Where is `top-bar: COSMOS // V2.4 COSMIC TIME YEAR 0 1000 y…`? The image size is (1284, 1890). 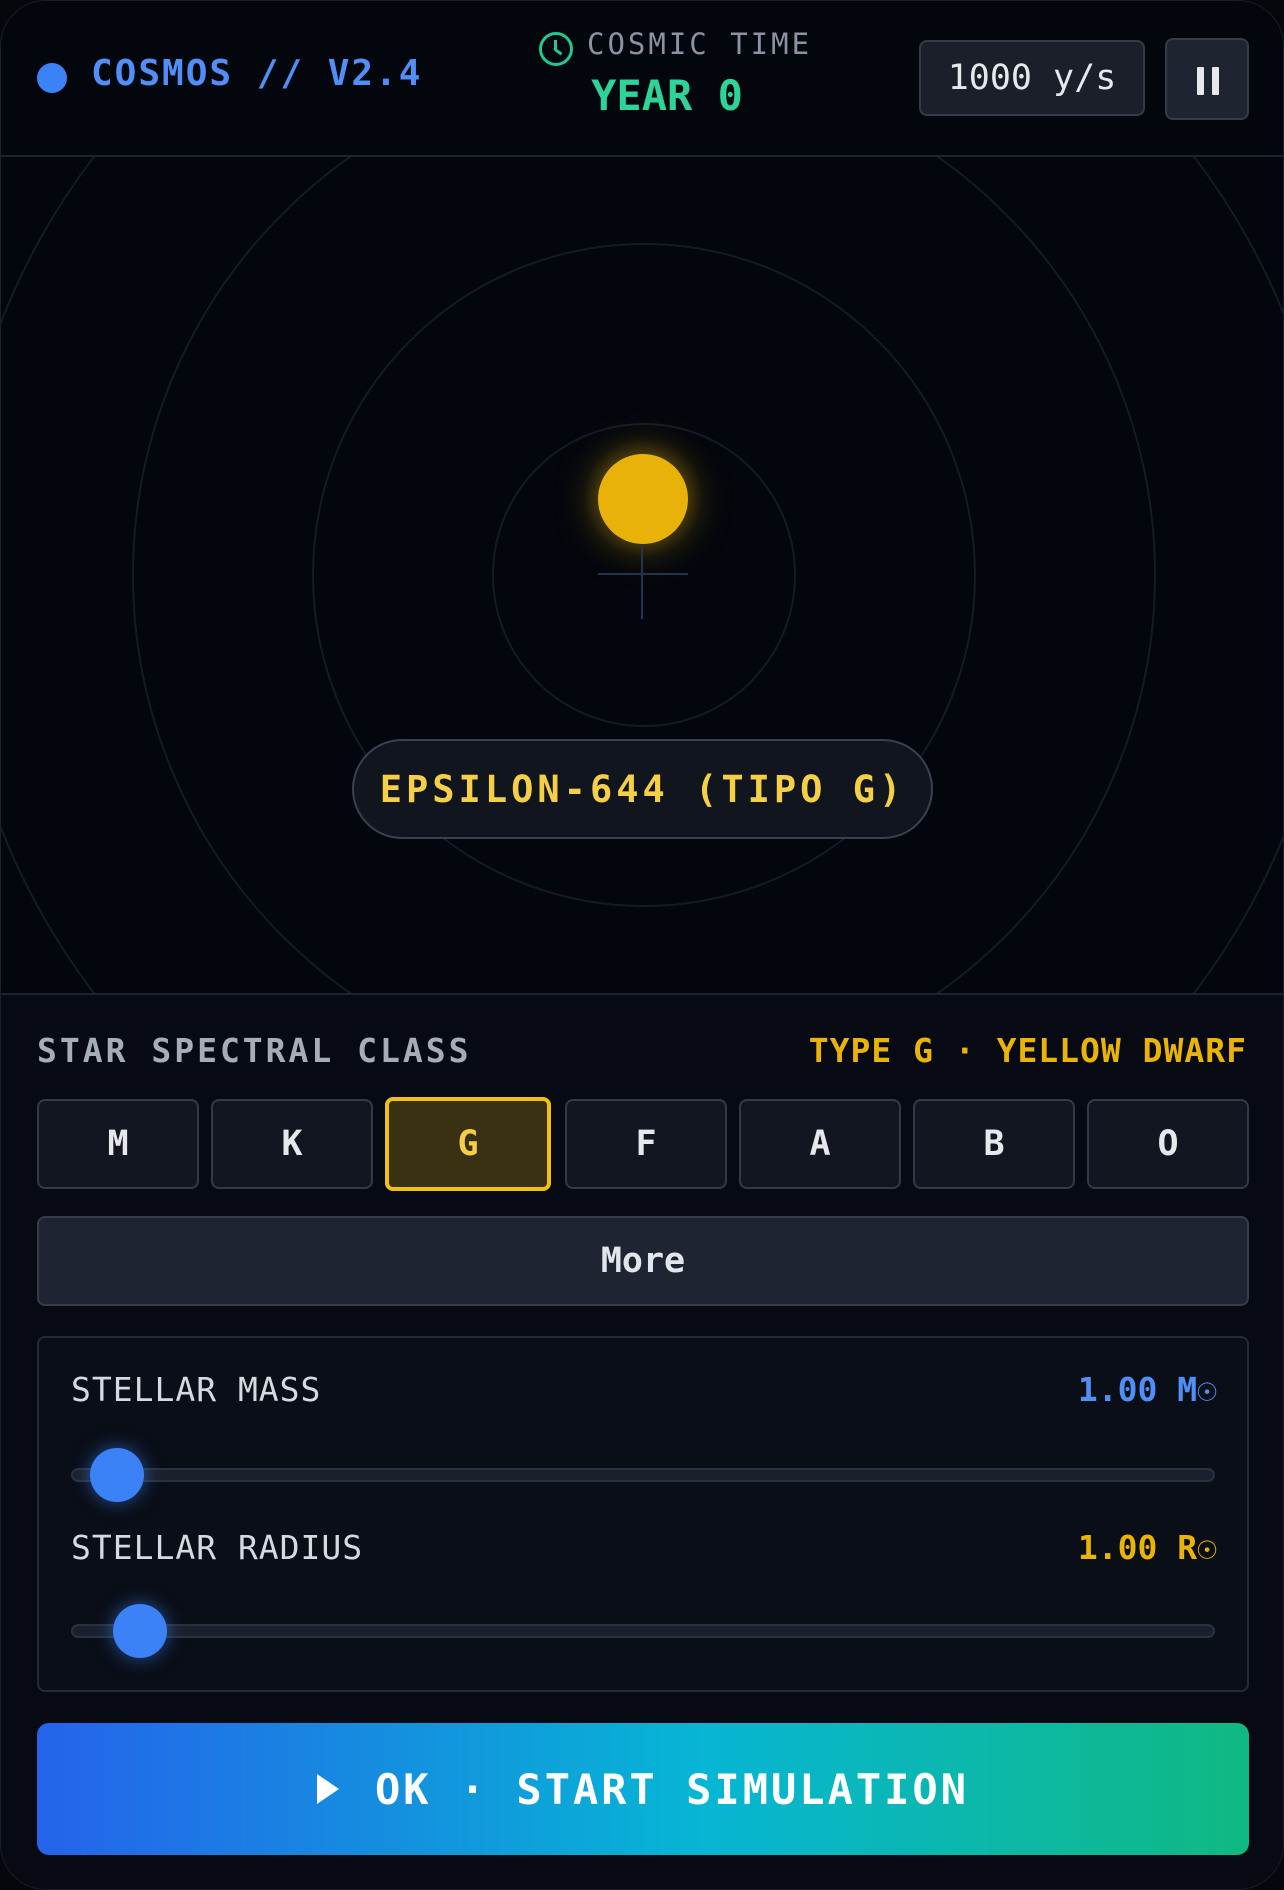 top-bar: COSMOS // V2.4 COSMIC TIME YEAR 0 1000 y… is located at coordinates (642, 79).